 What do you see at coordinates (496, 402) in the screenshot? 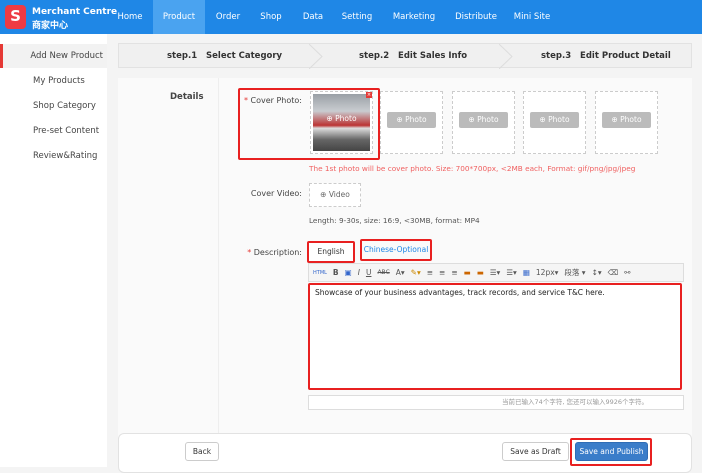
I see `char-counter: 当前已输入74个字符, 您还可以输入9926个字符。` at bounding box center [496, 402].